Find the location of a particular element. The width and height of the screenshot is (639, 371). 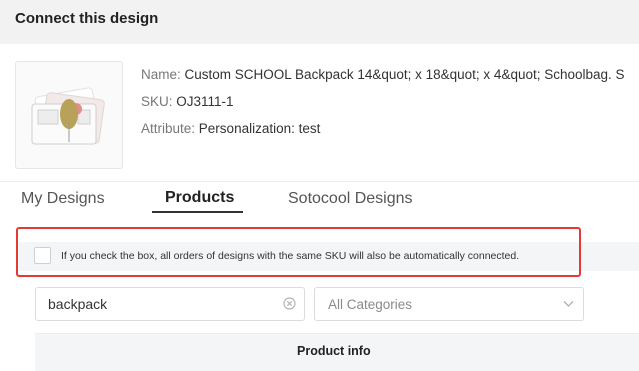

search-field is located at coordinates (170, 304).